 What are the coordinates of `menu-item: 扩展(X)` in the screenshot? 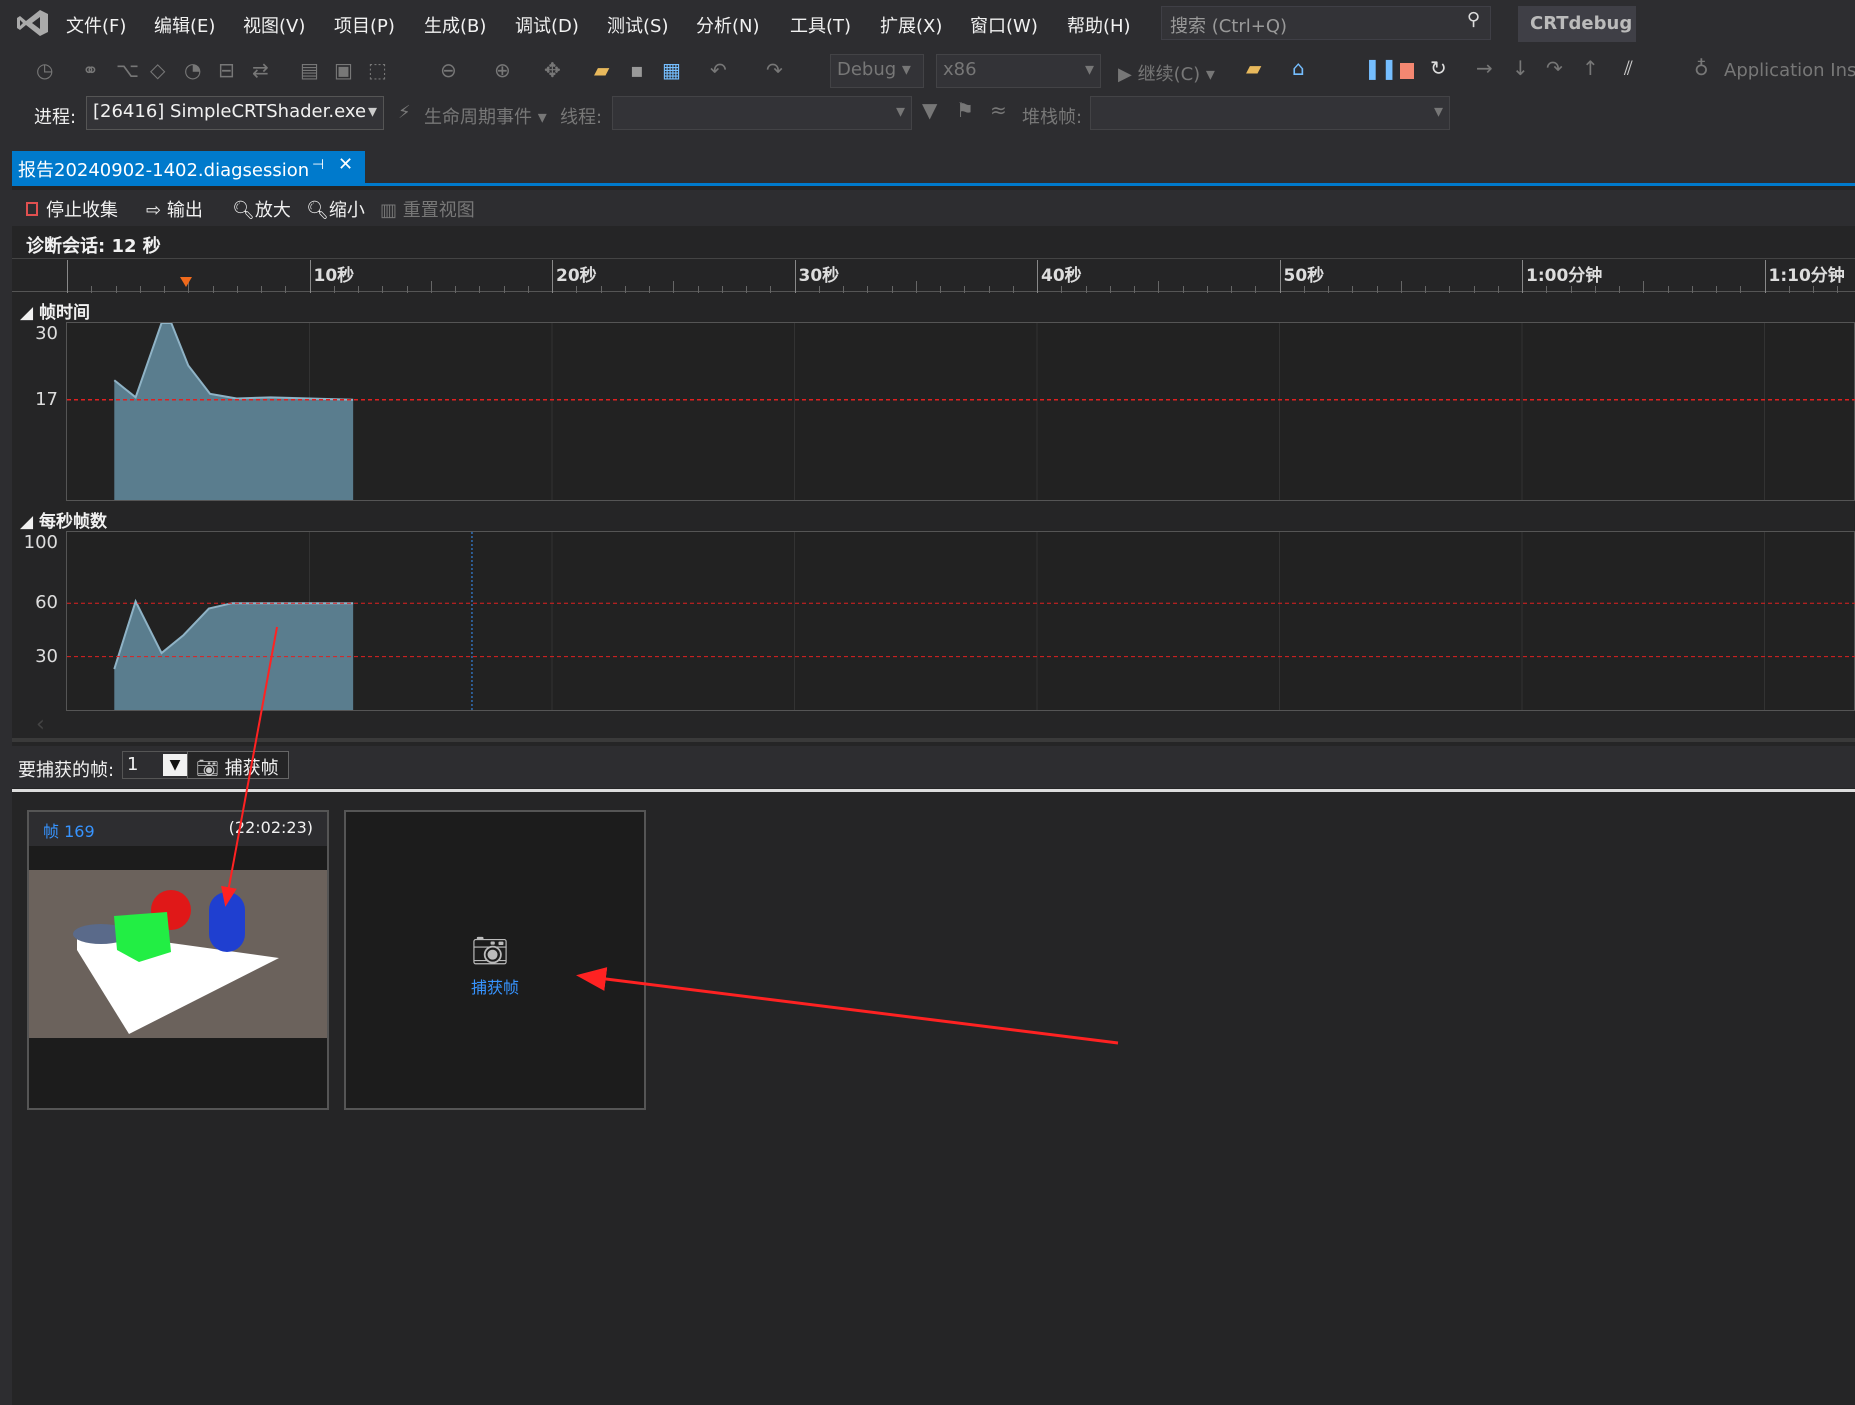 It's located at (911, 25).